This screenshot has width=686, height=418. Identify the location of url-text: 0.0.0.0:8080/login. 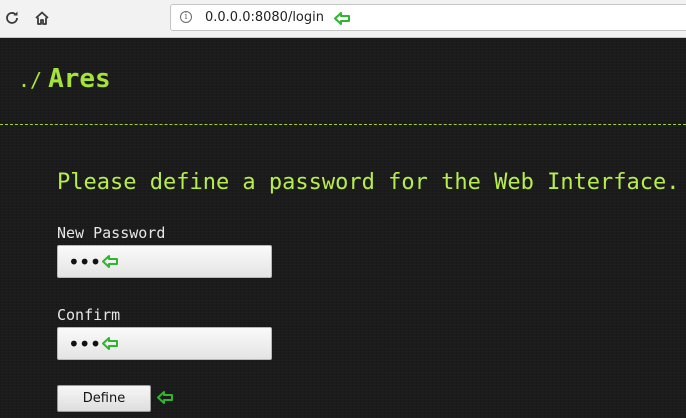
(264, 17).